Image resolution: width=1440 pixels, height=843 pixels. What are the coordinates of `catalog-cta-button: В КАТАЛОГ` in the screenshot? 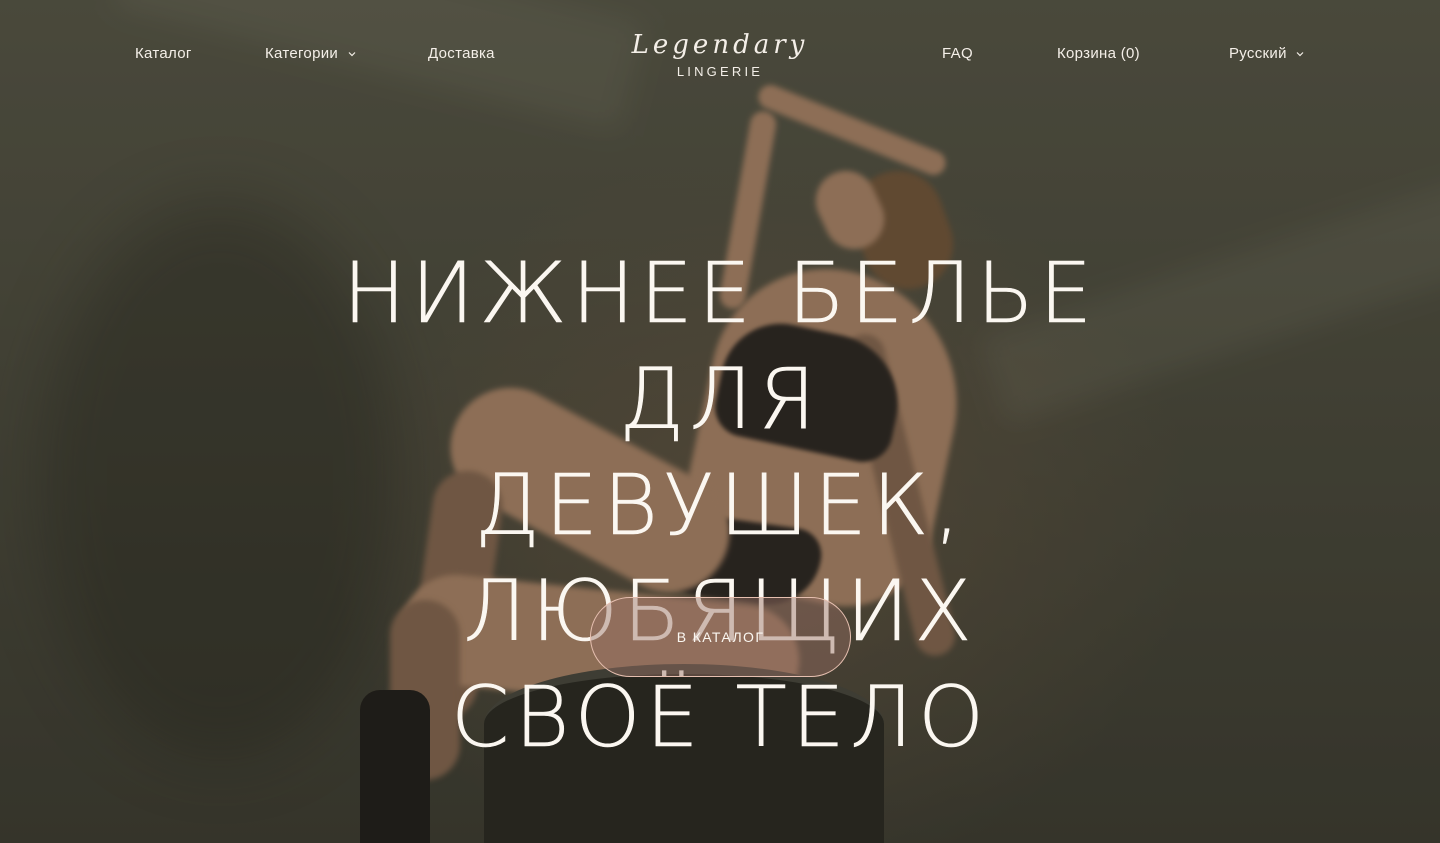 It's located at (720, 637).